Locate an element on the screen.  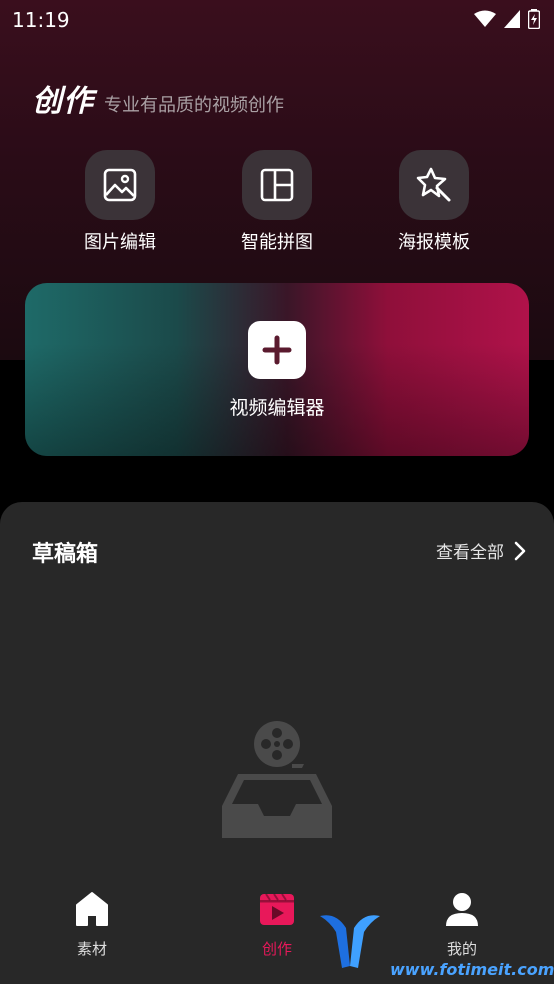
add-video-button is located at coordinates (277, 350).